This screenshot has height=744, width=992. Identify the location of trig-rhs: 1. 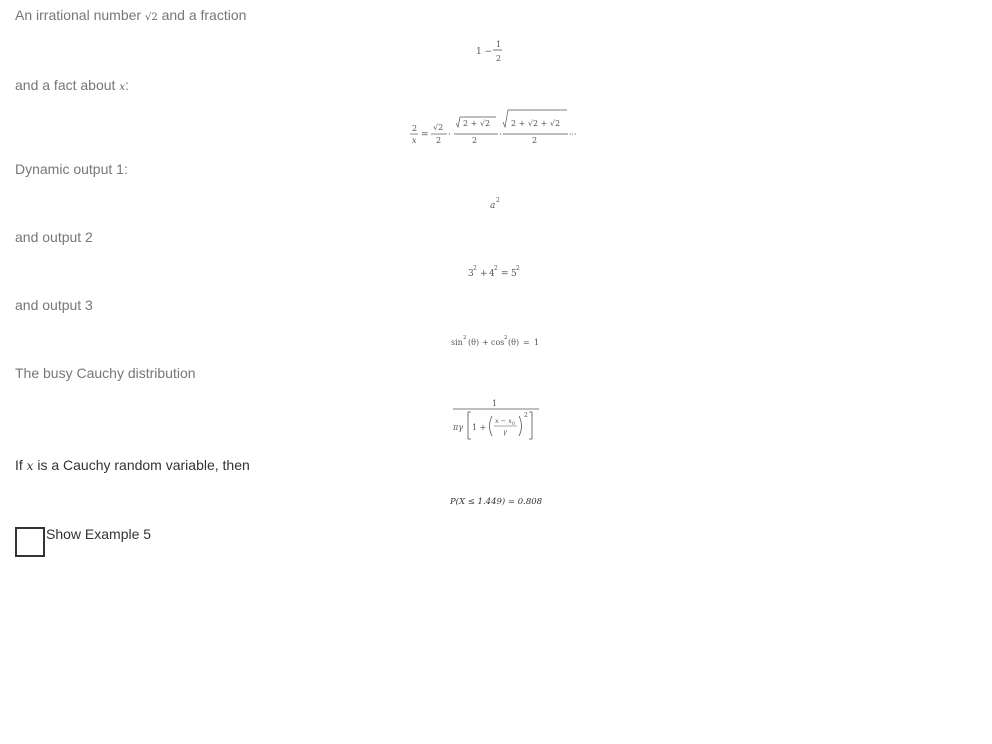
(536, 342).